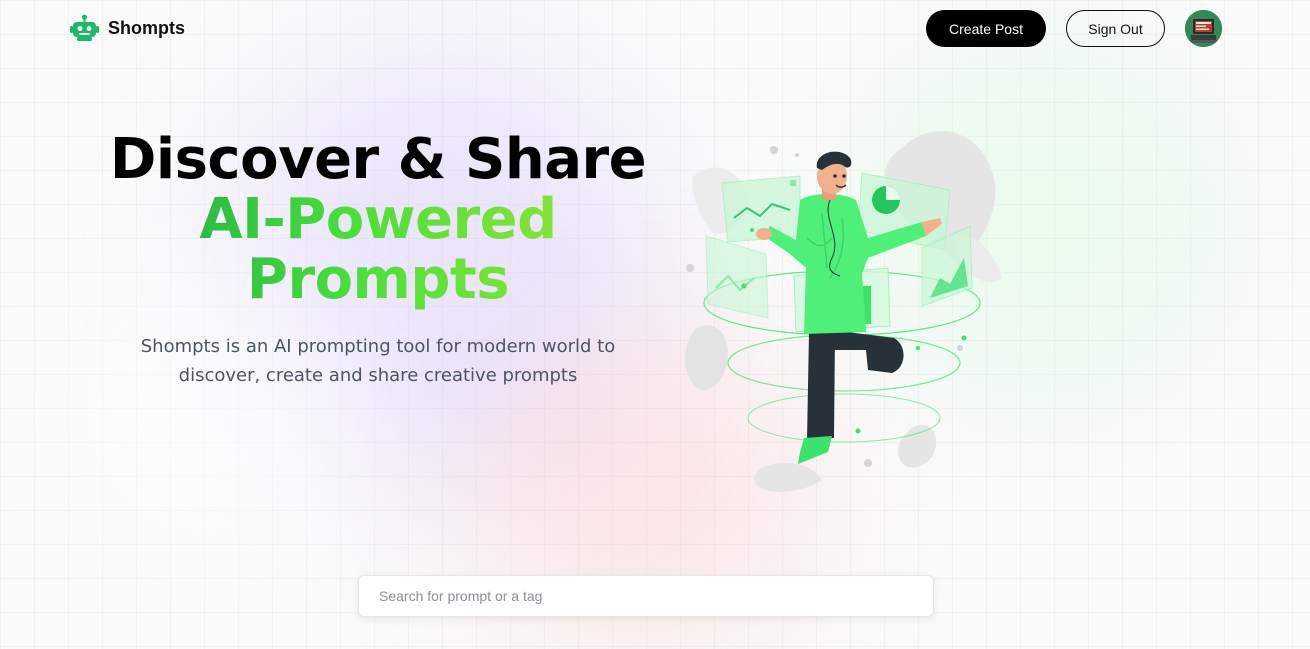 This screenshot has width=1310, height=649. What do you see at coordinates (646, 596) in the screenshot?
I see `search-input` at bounding box center [646, 596].